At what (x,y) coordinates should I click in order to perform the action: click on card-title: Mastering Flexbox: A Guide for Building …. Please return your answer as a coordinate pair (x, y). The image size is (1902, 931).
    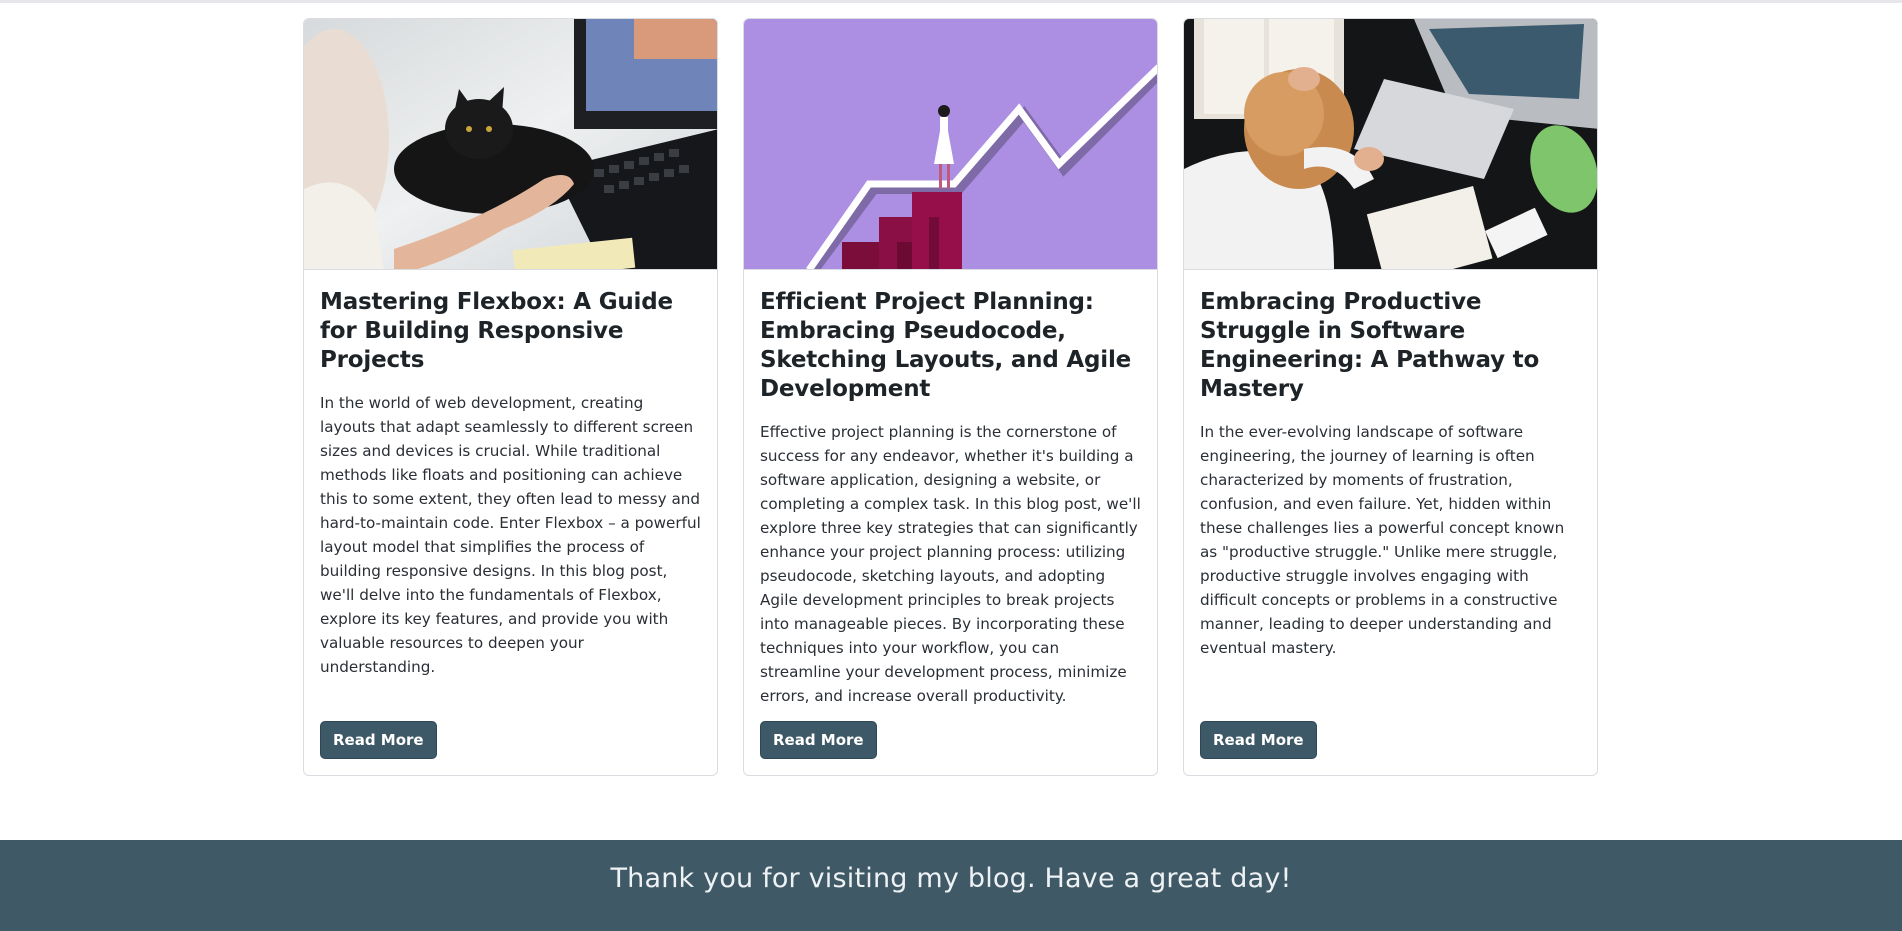
    Looking at the image, I should click on (496, 331).